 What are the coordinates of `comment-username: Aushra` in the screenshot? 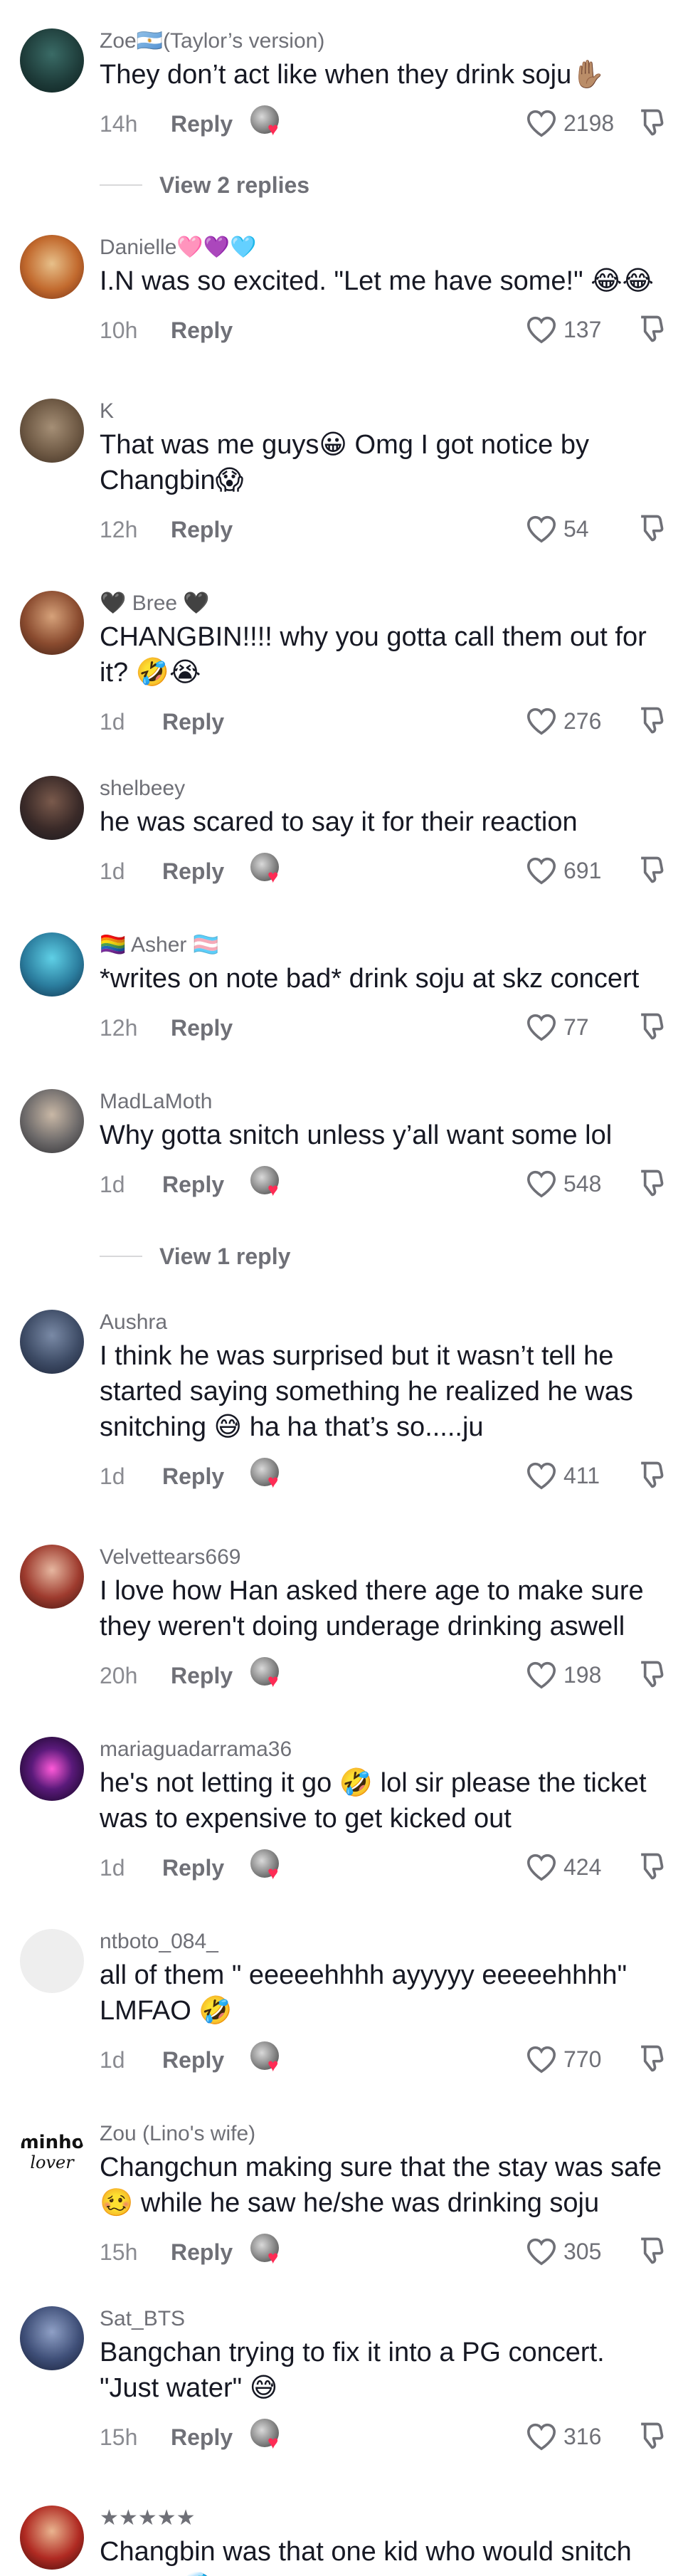 It's located at (384, 1322).